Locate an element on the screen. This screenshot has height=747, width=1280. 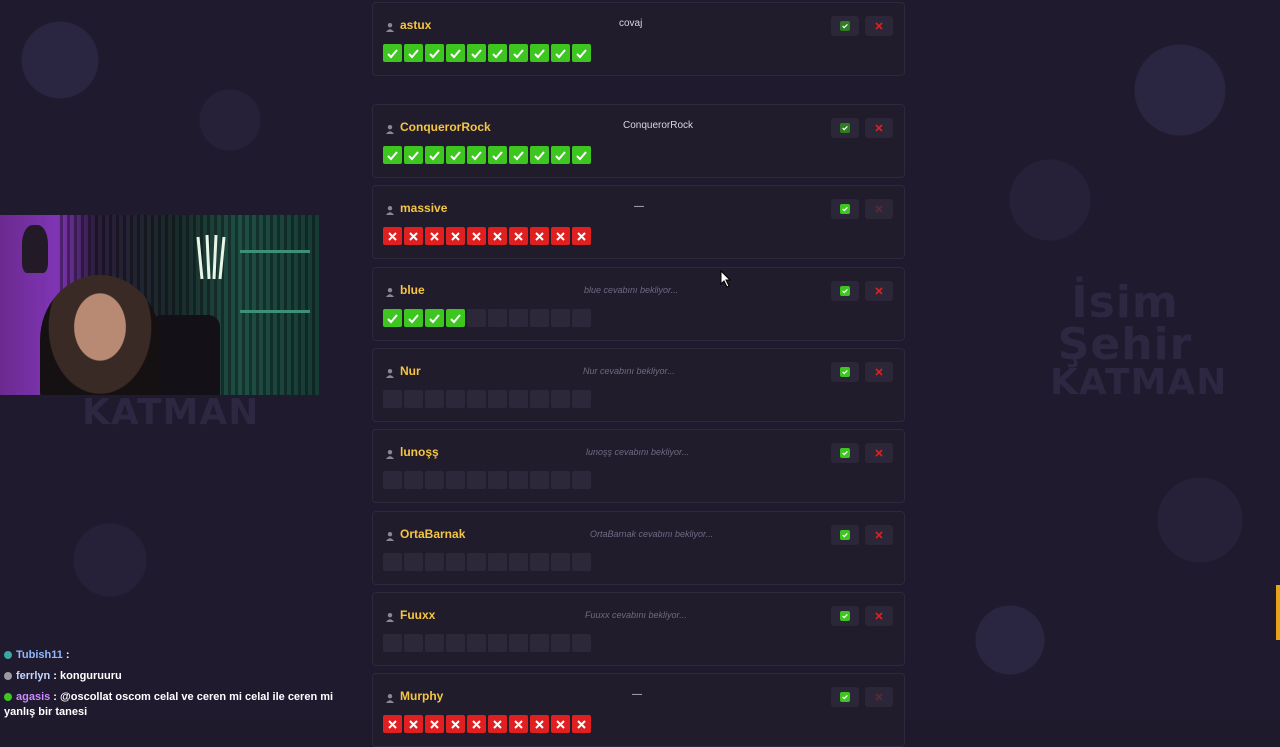
chat-text: konguruuru is located at coordinates (91, 676).